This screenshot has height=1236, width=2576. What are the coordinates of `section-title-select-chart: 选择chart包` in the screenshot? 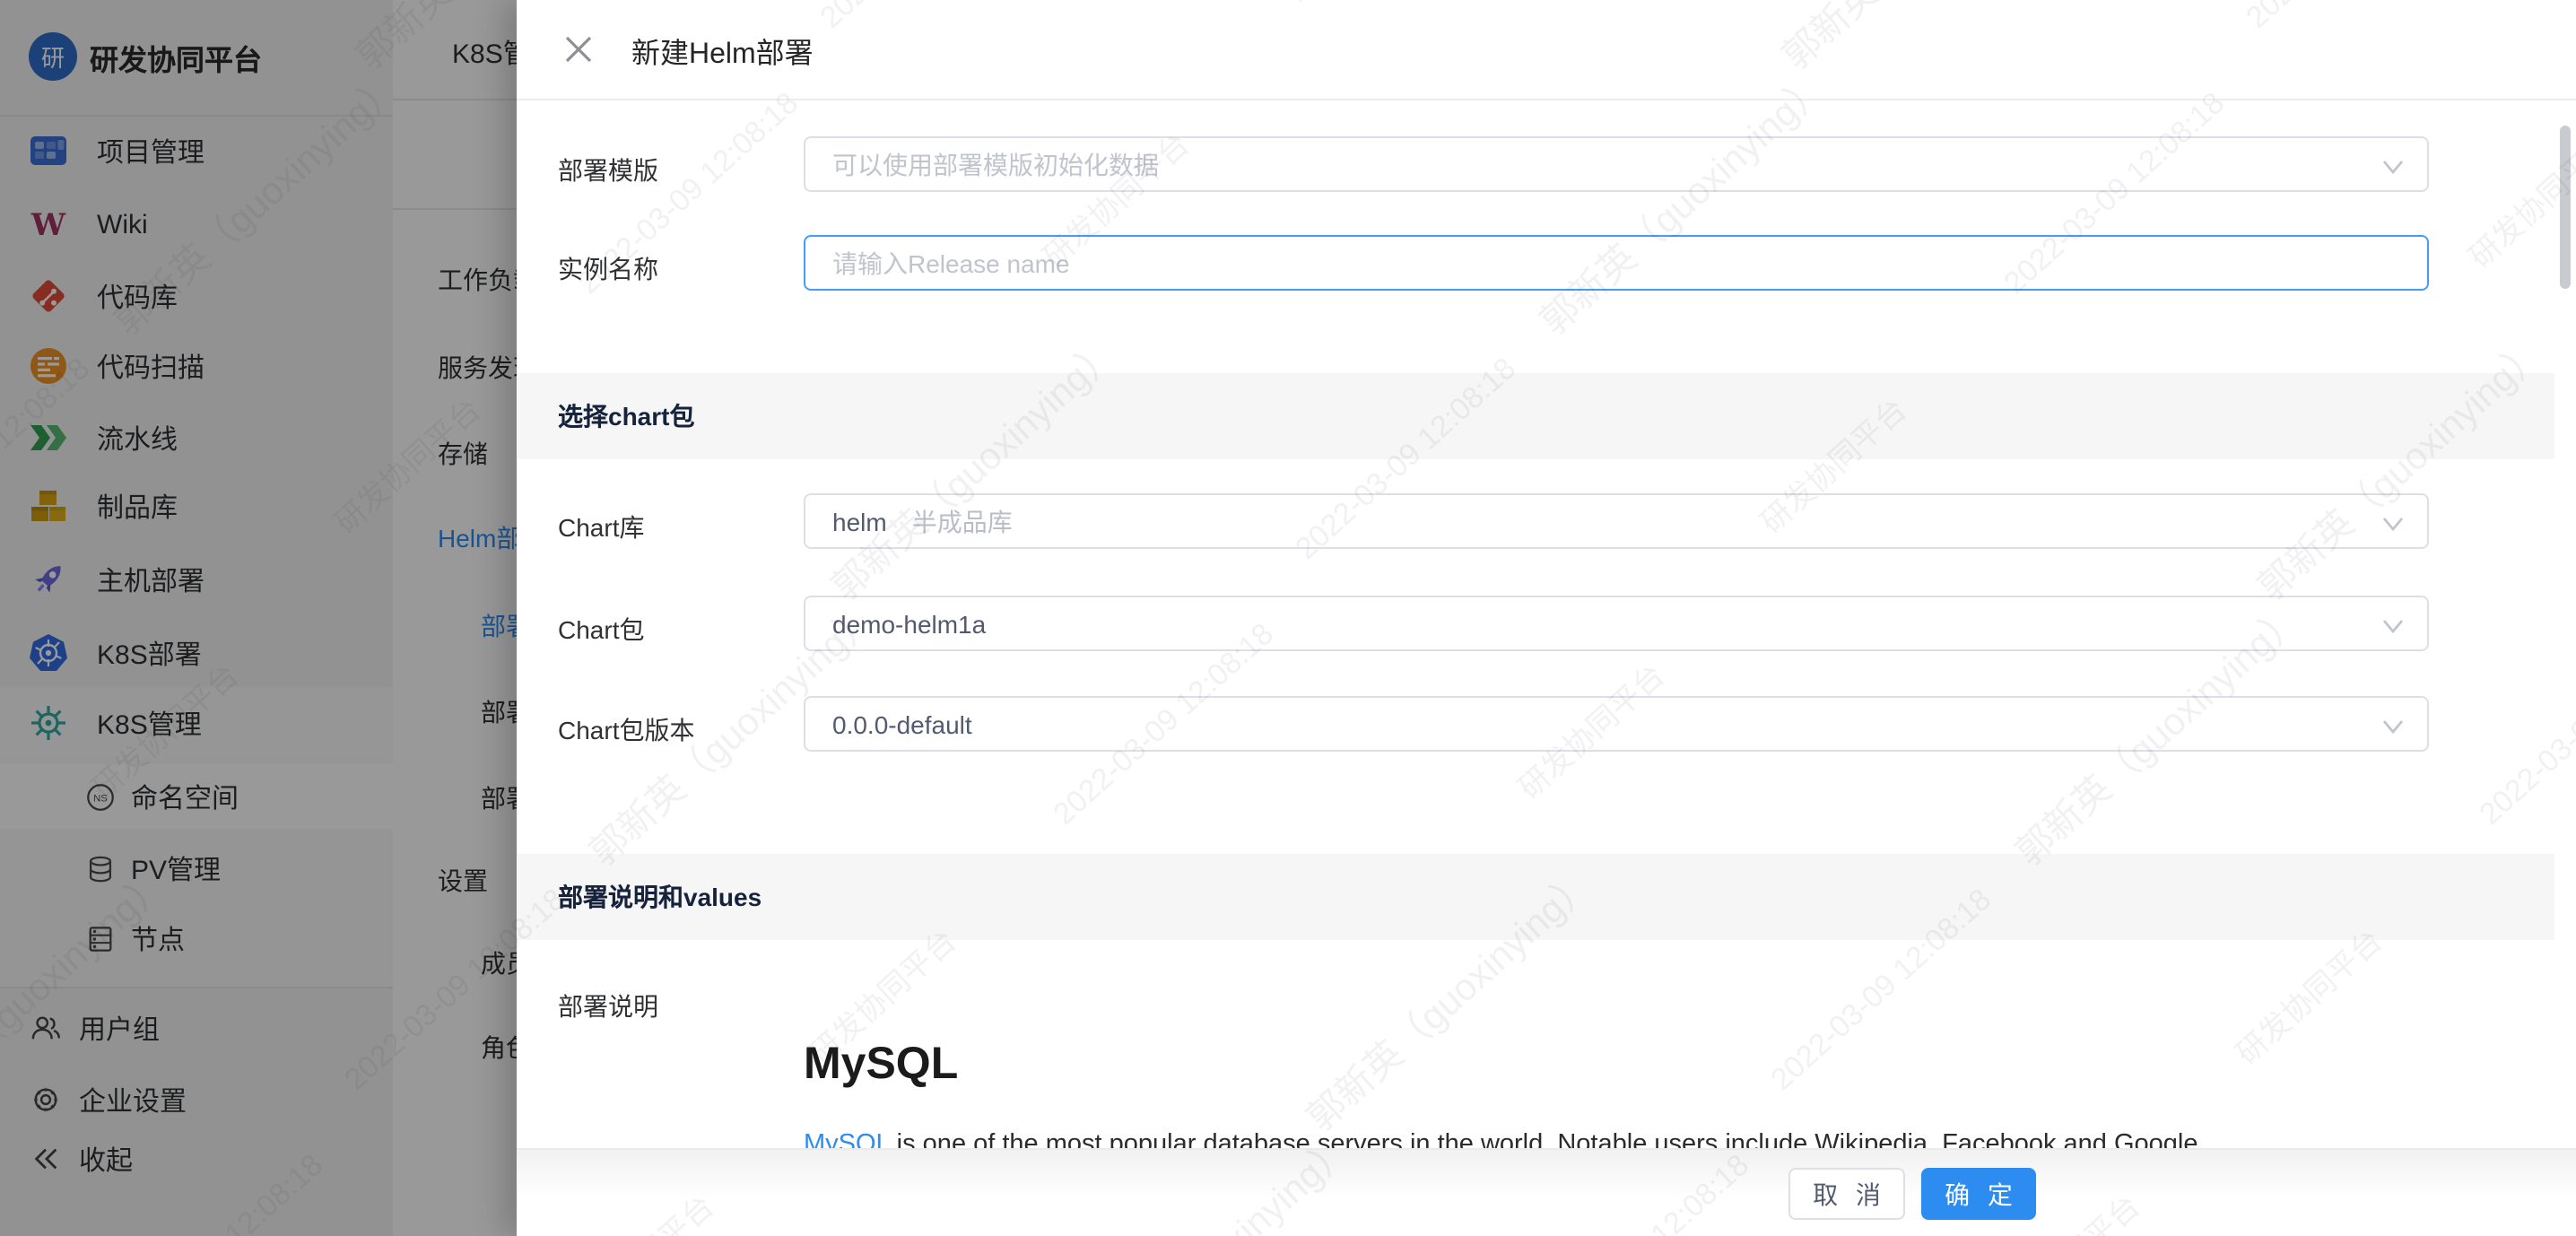 It's located at (626, 416).